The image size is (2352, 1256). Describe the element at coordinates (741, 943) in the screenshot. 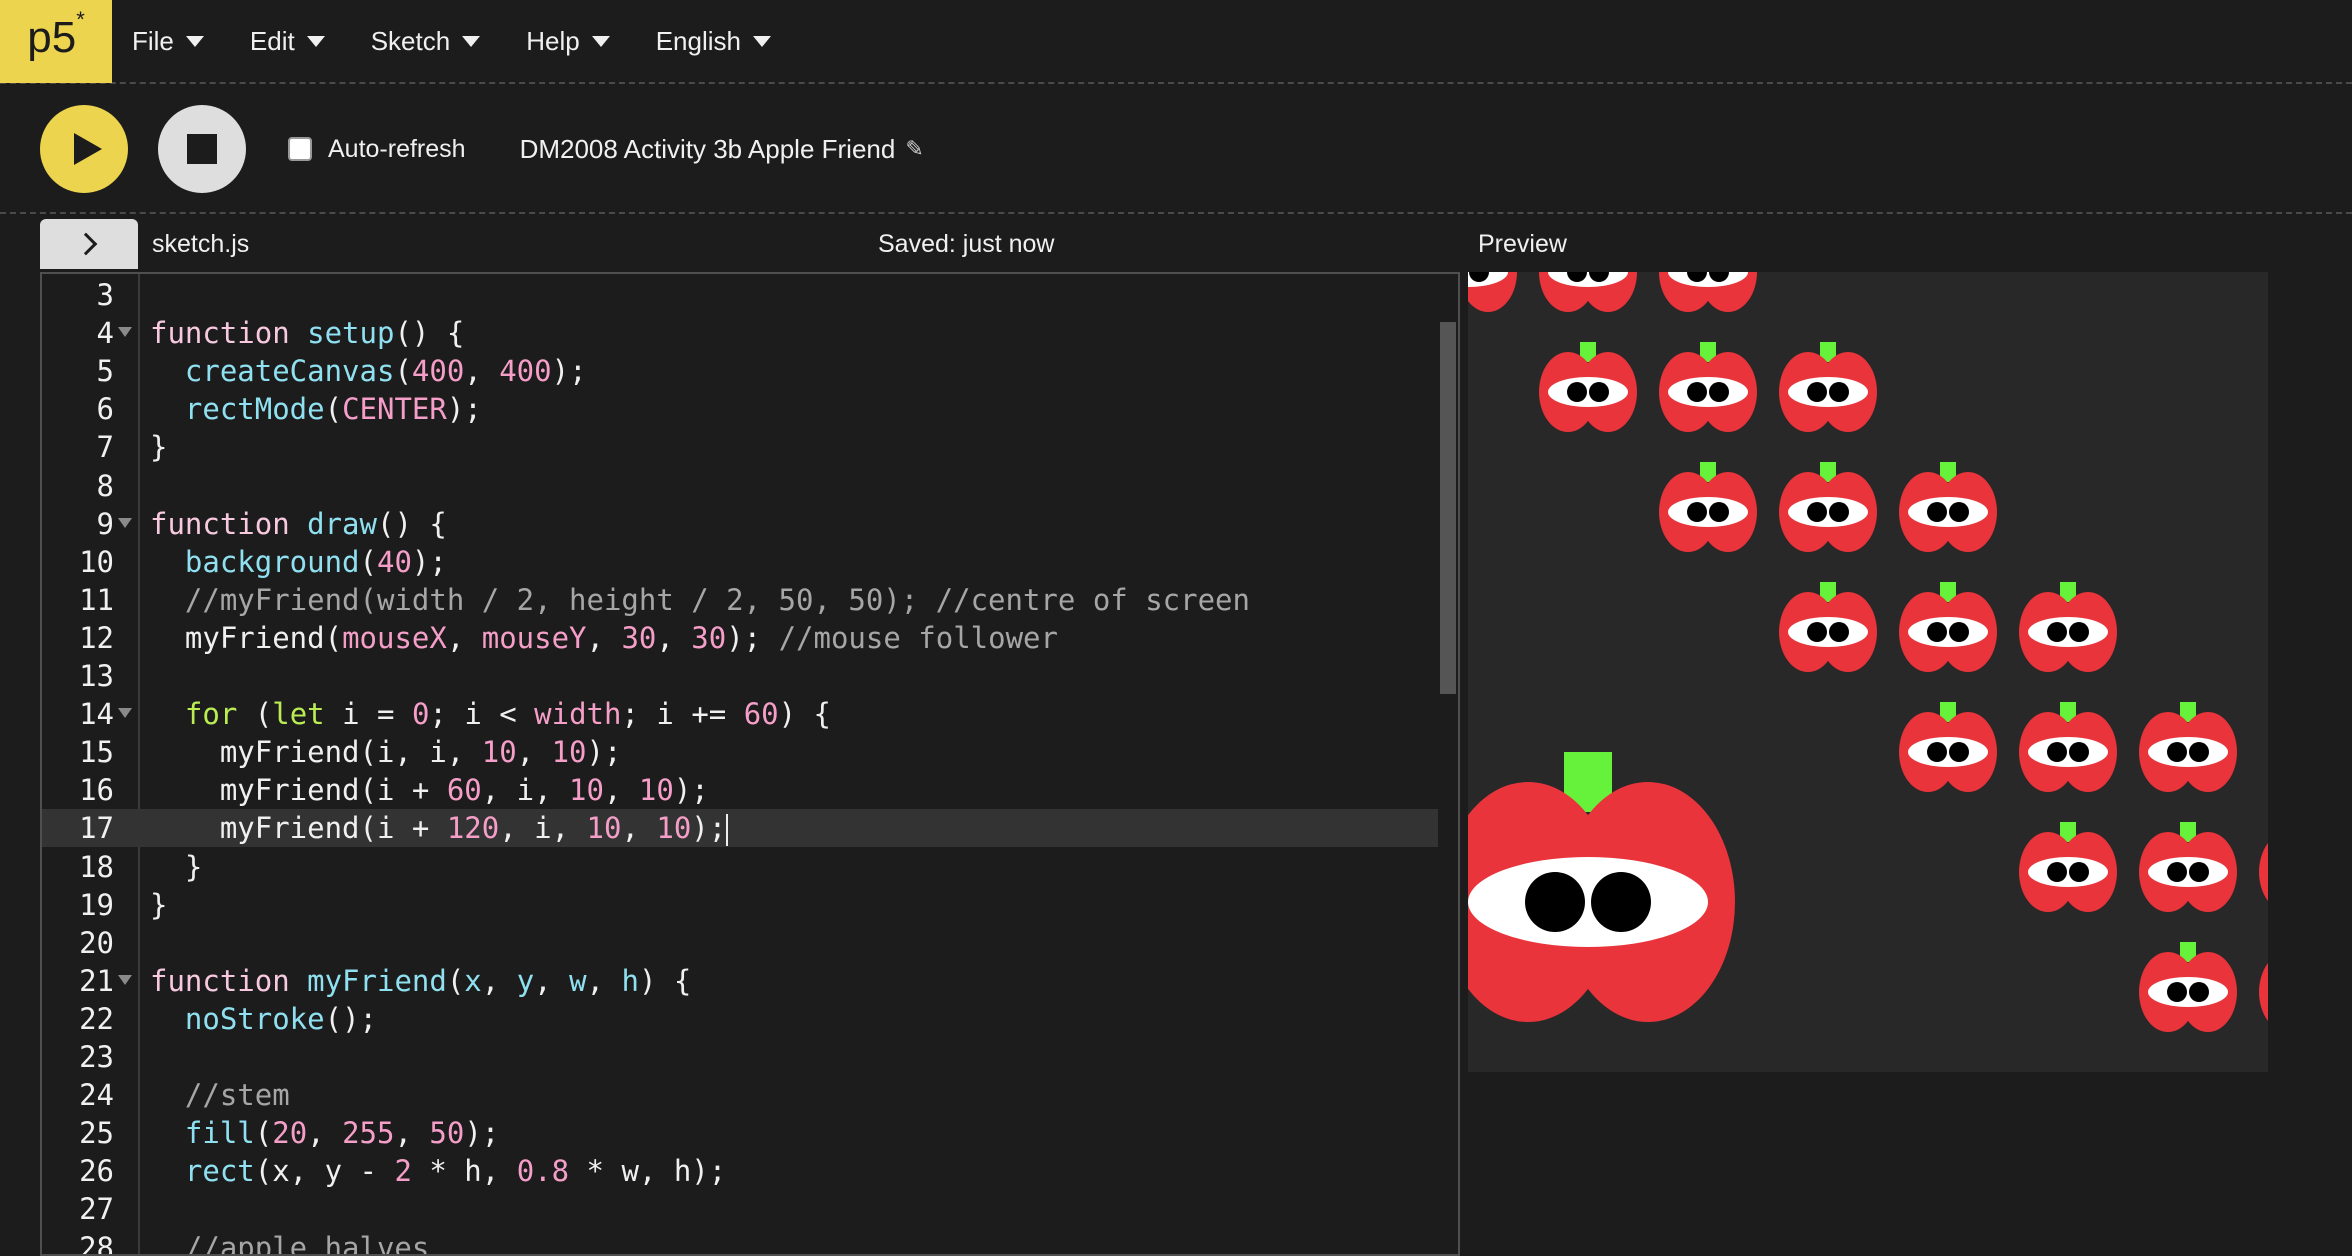

I see `code-line: 20` at that location.